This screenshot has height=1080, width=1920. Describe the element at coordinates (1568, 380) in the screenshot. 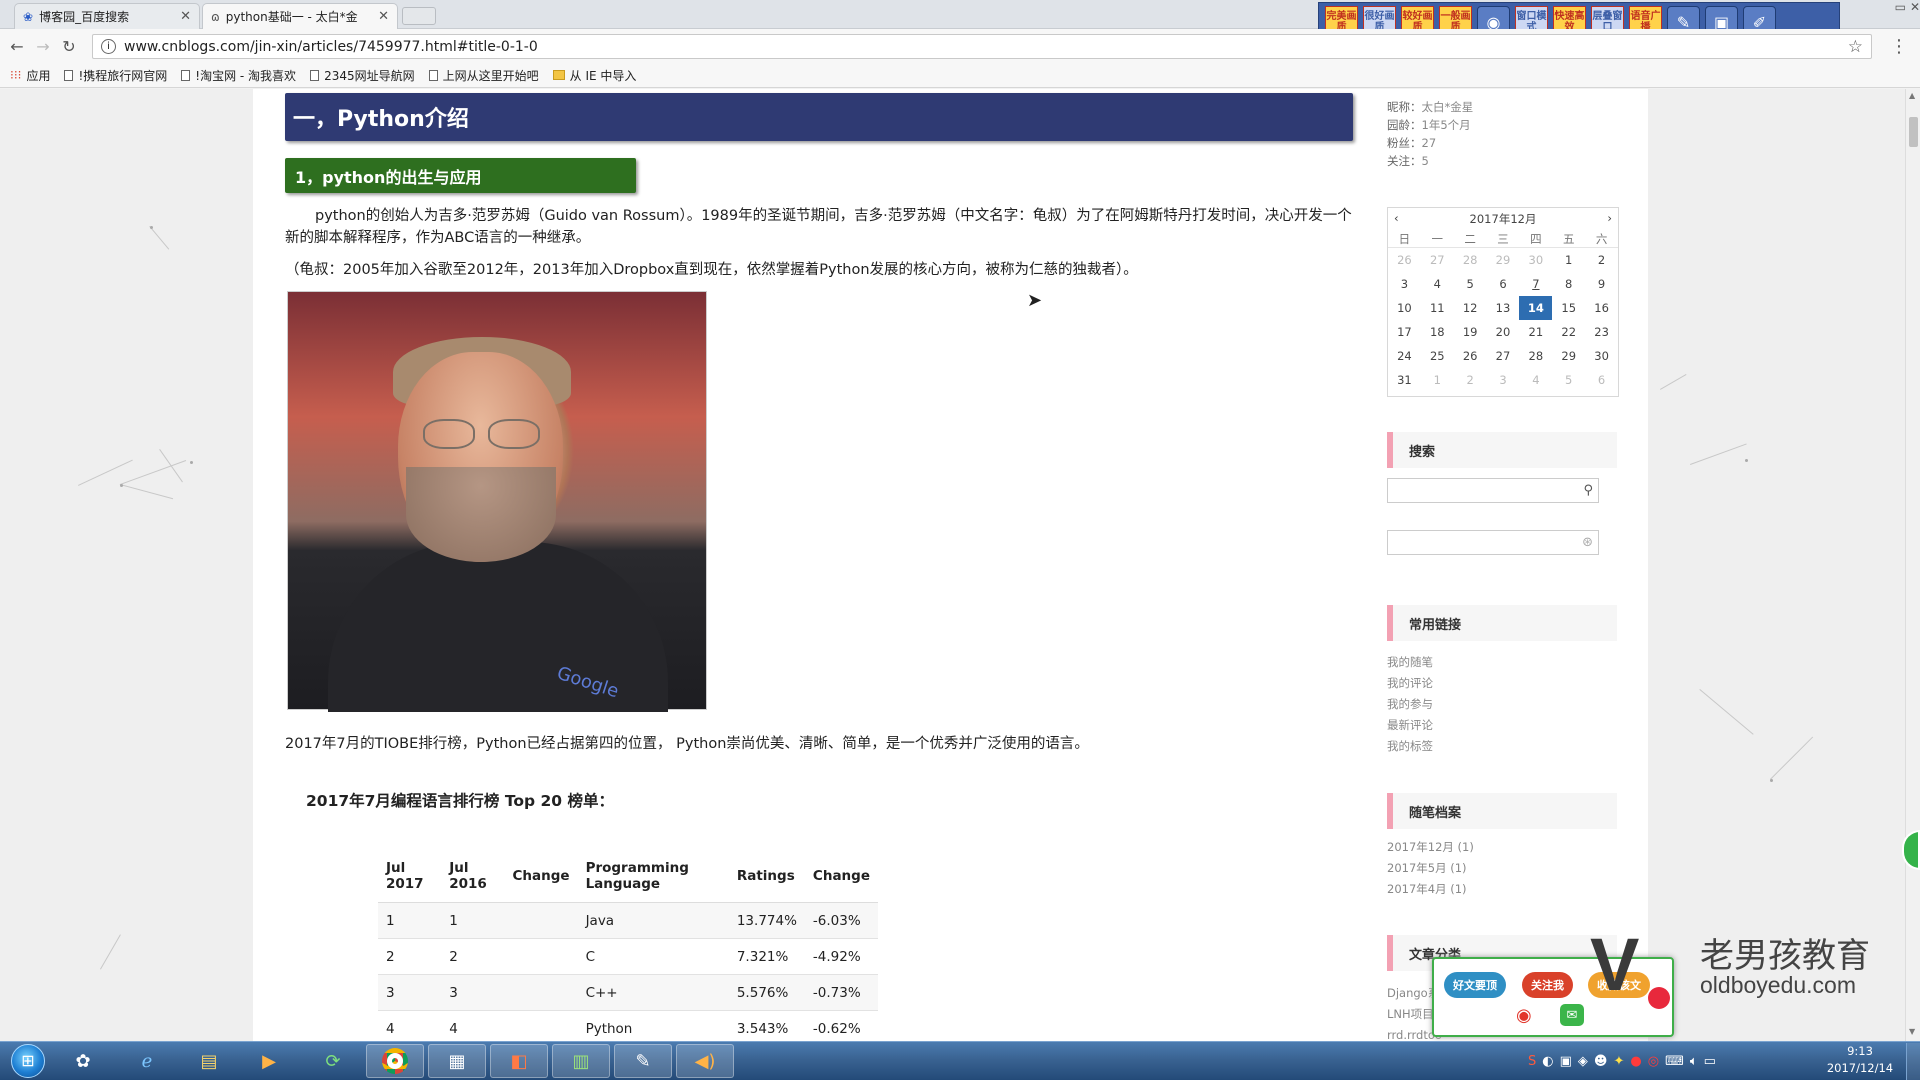

I see `calendar-day: 5` at that location.